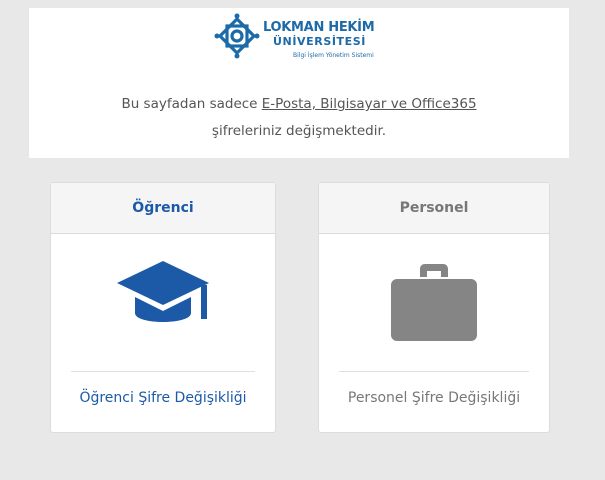 The width and height of the screenshot is (605, 480). Describe the element at coordinates (434, 301) in the screenshot. I see `briefcase-icon` at that location.